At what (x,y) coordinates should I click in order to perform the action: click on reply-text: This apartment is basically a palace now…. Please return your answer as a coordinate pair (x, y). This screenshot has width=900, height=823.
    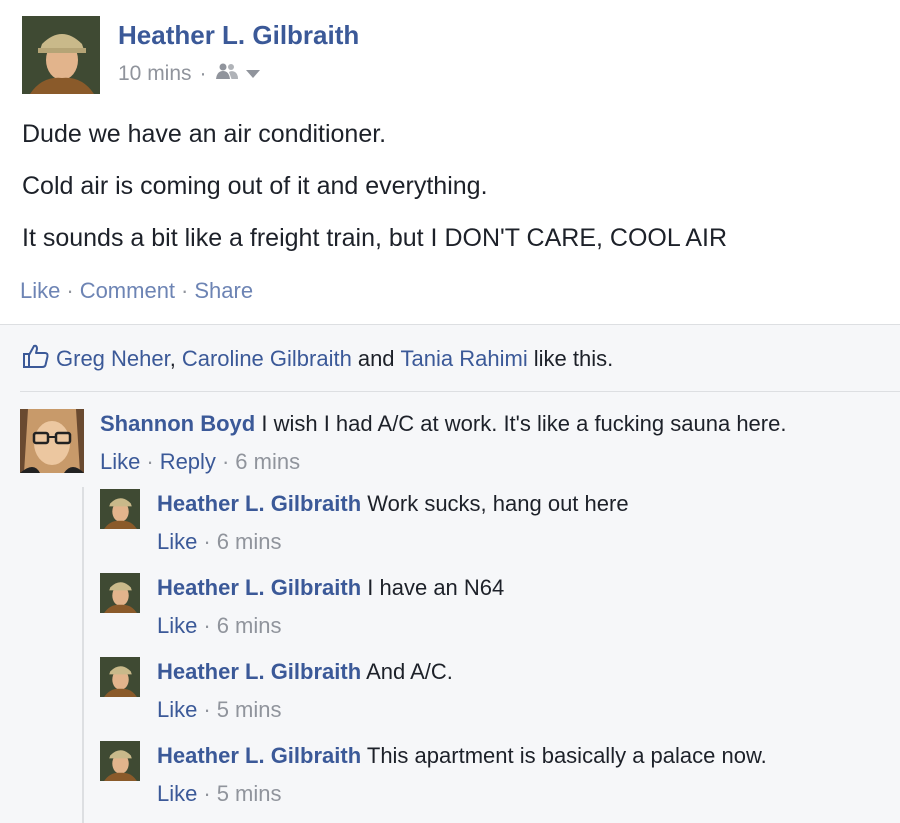
    Looking at the image, I should click on (566, 755).